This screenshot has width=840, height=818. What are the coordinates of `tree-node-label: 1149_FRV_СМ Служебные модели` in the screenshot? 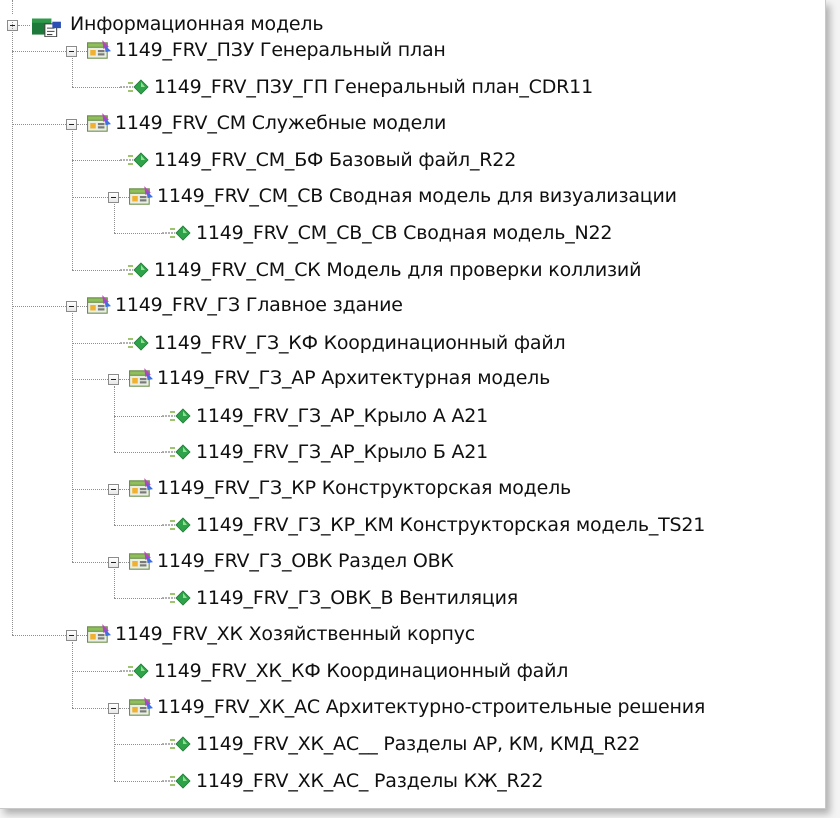 It's located at (281, 122).